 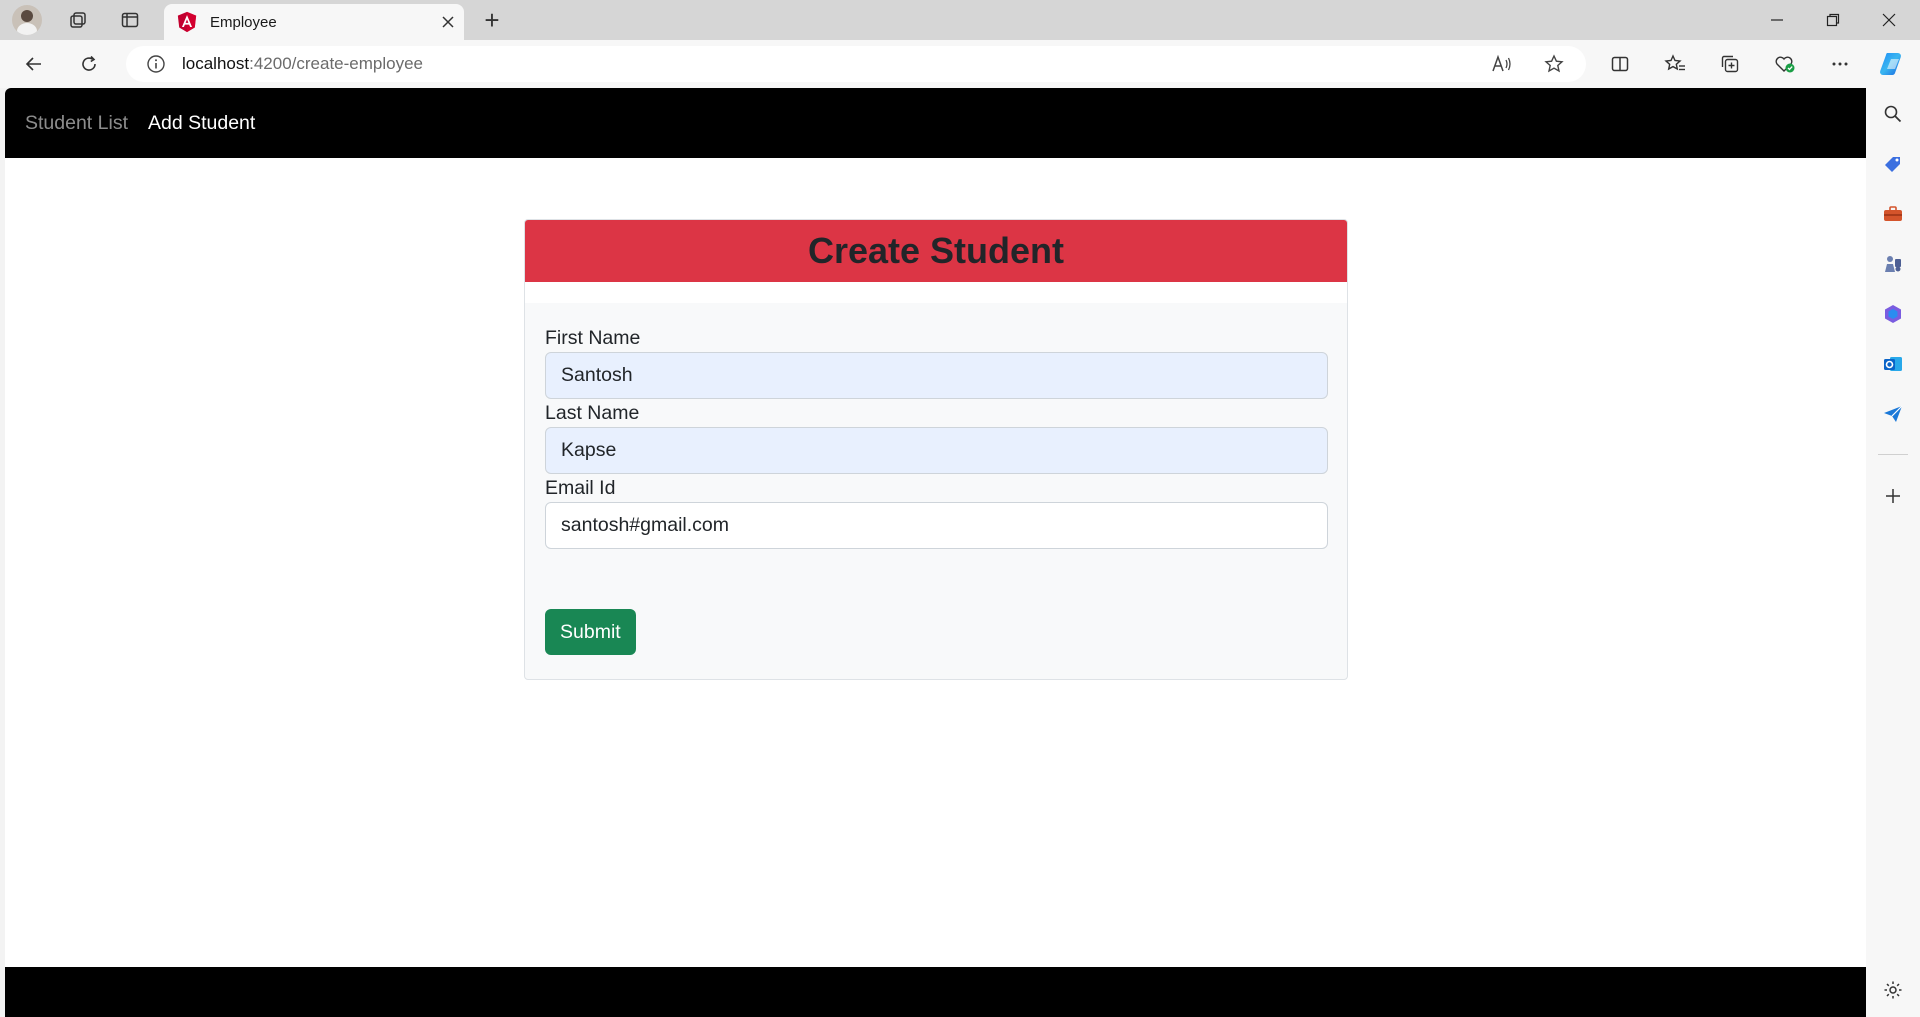 I want to click on angular-logo-icon, so click(x=187, y=22).